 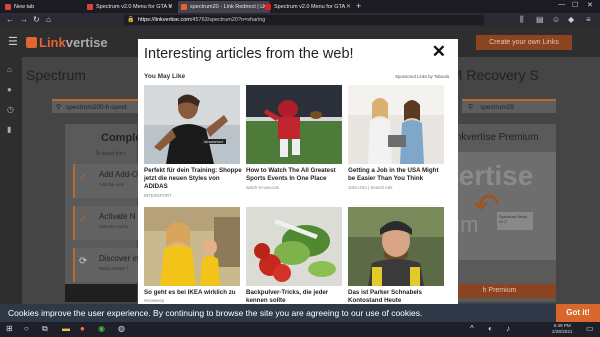 What do you see at coordinates (561, 4) in the screenshot?
I see `minimize-icon: —` at bounding box center [561, 4].